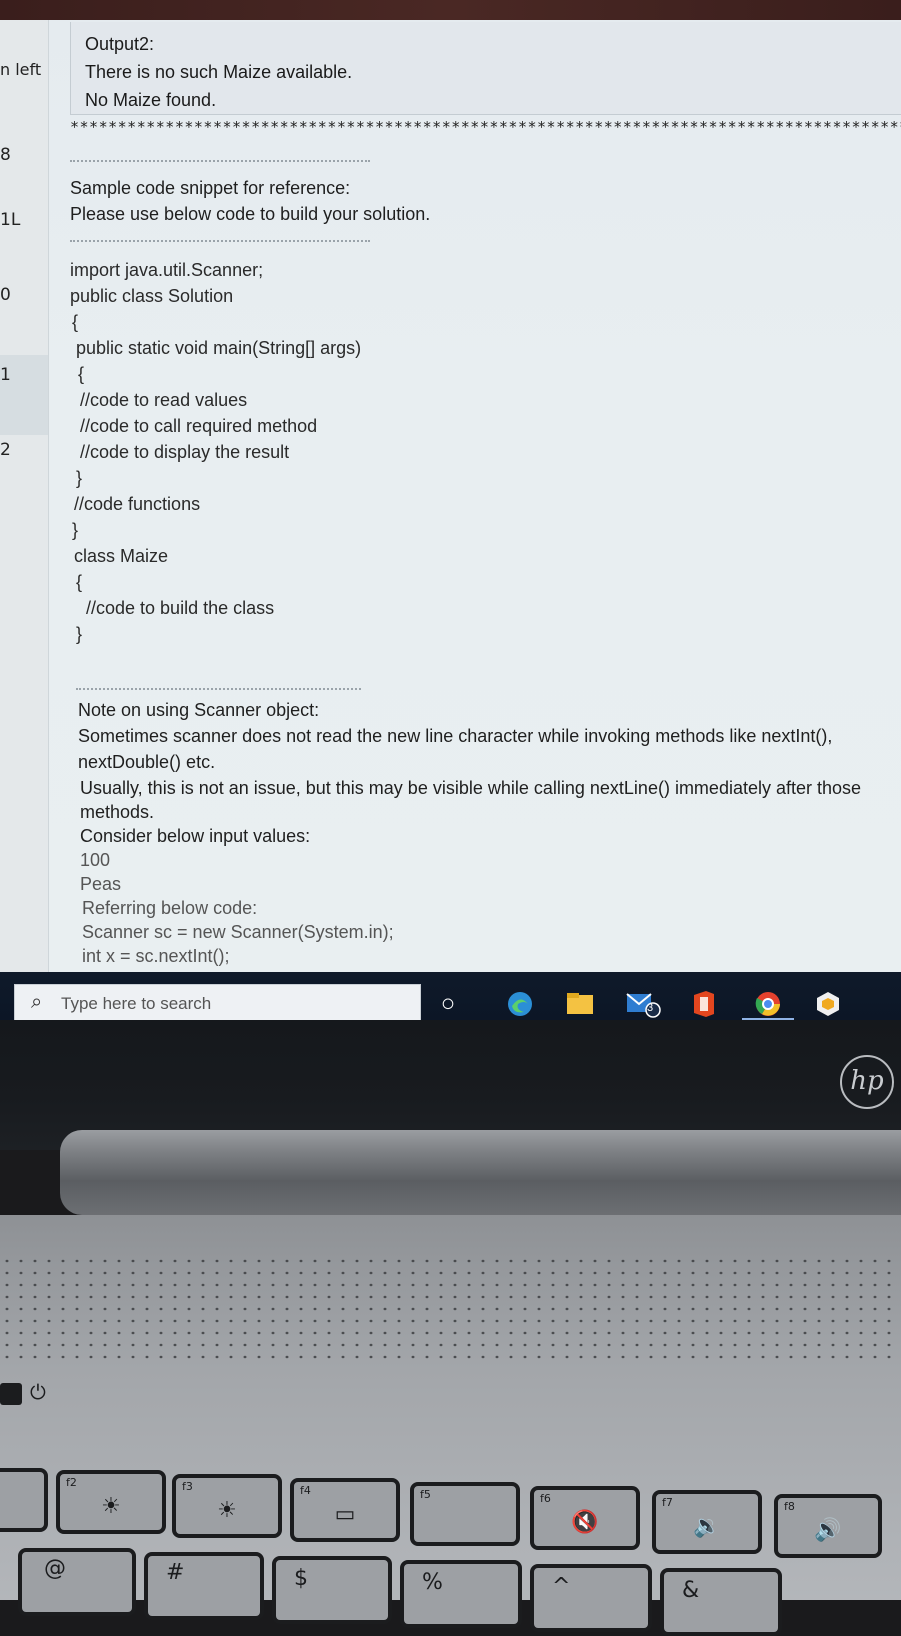 The image size is (901, 1636). What do you see at coordinates (580, 1004) in the screenshot?
I see `file-explorer-icon` at bounding box center [580, 1004].